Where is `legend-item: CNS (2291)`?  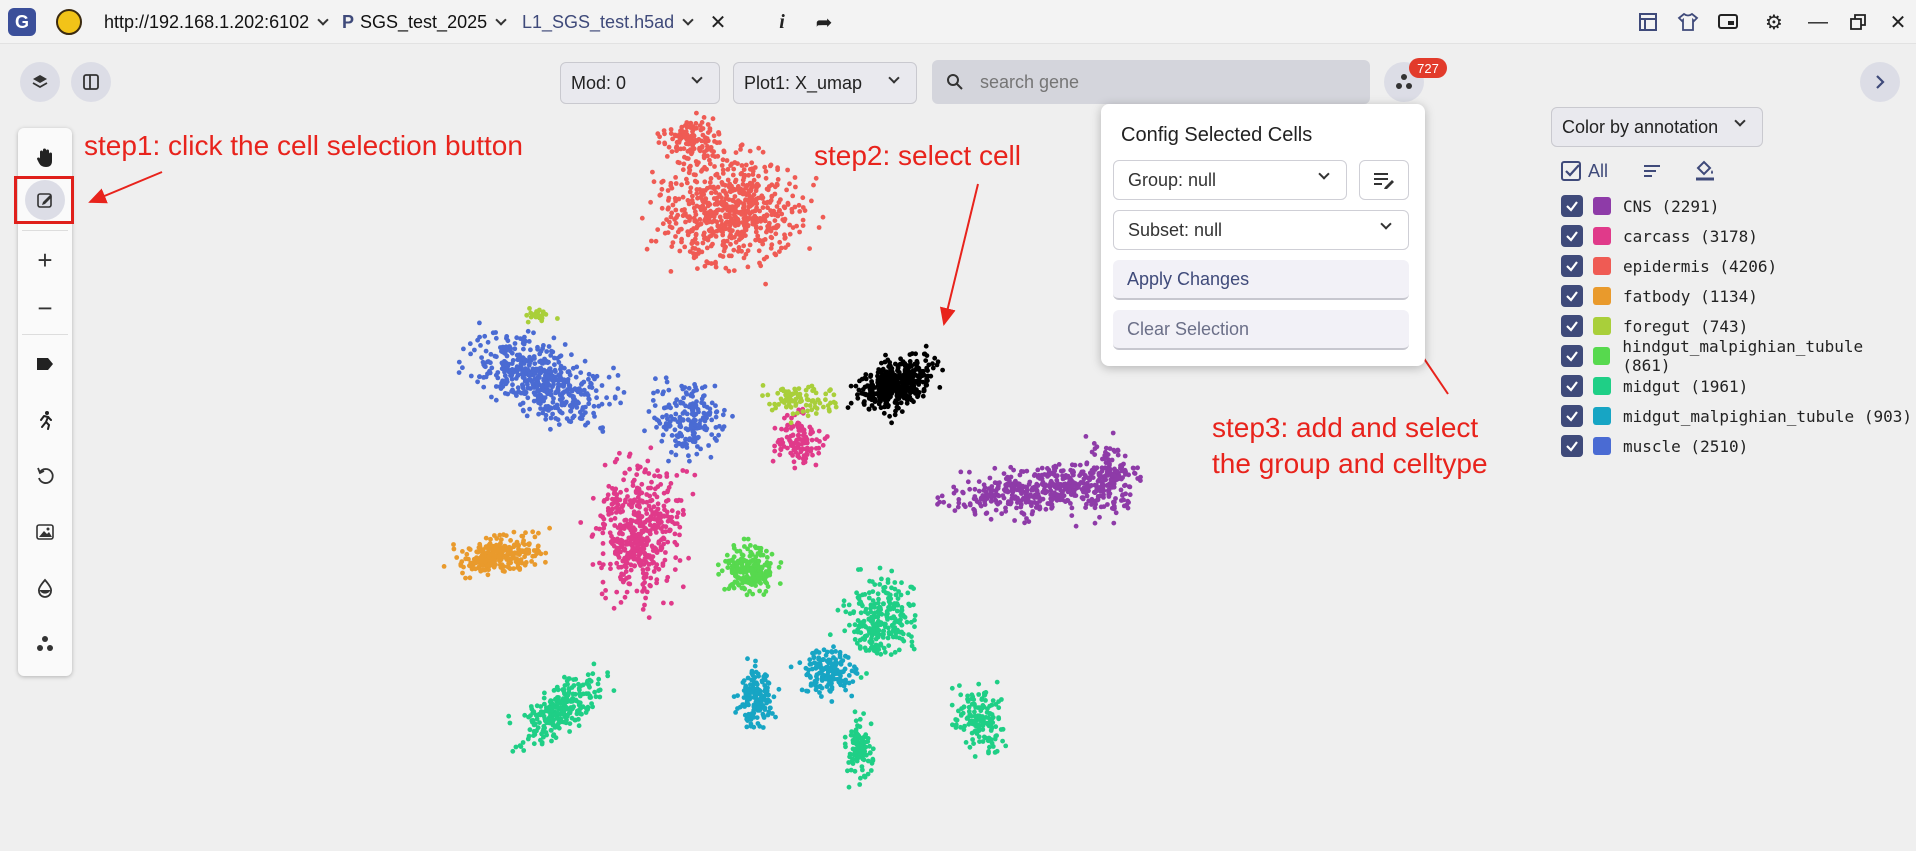
legend-item: CNS (2291) is located at coordinates (1640, 206).